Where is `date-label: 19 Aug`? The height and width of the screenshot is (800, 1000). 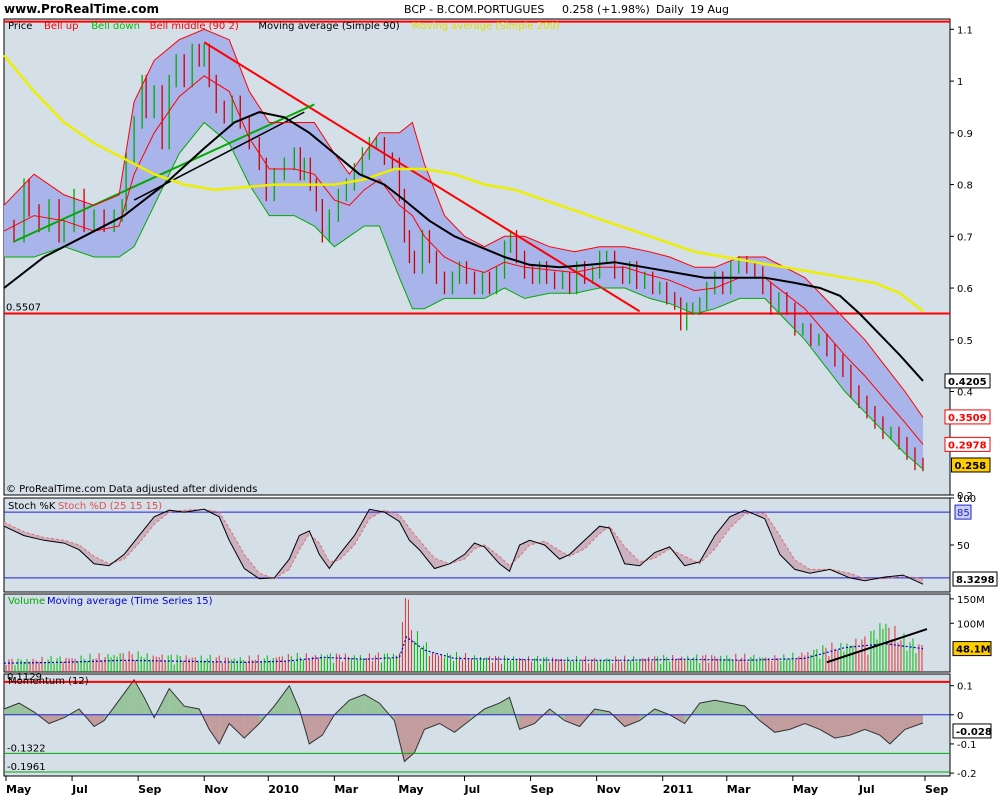
date-label: 19 Aug is located at coordinates (709, 9).